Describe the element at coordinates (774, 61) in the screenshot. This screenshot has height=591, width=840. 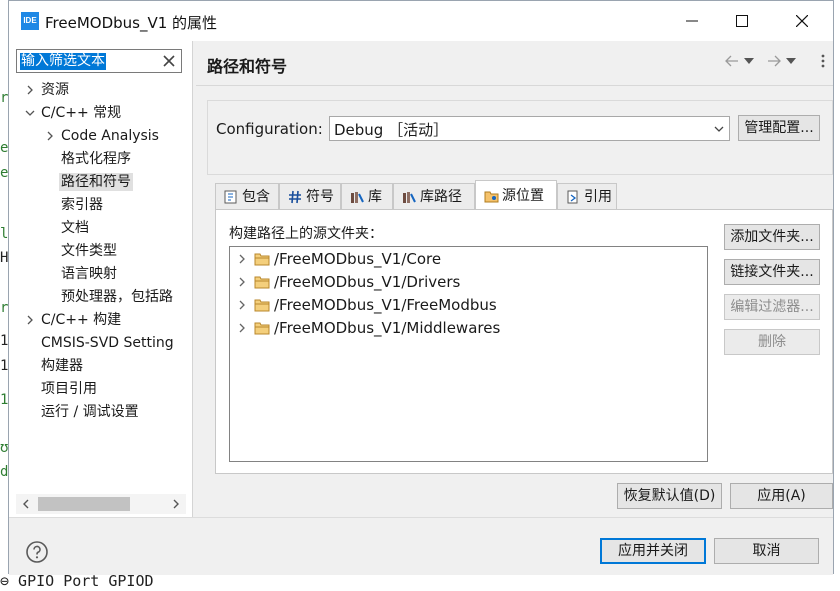
I see `forward-arrow-icon` at that location.